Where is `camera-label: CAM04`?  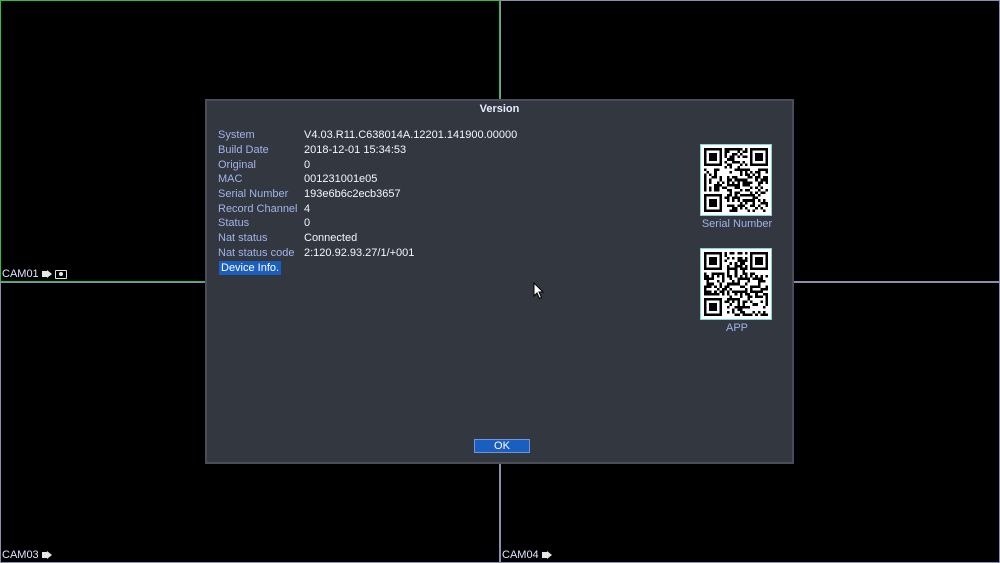 camera-label: CAM04 is located at coordinates (527, 555).